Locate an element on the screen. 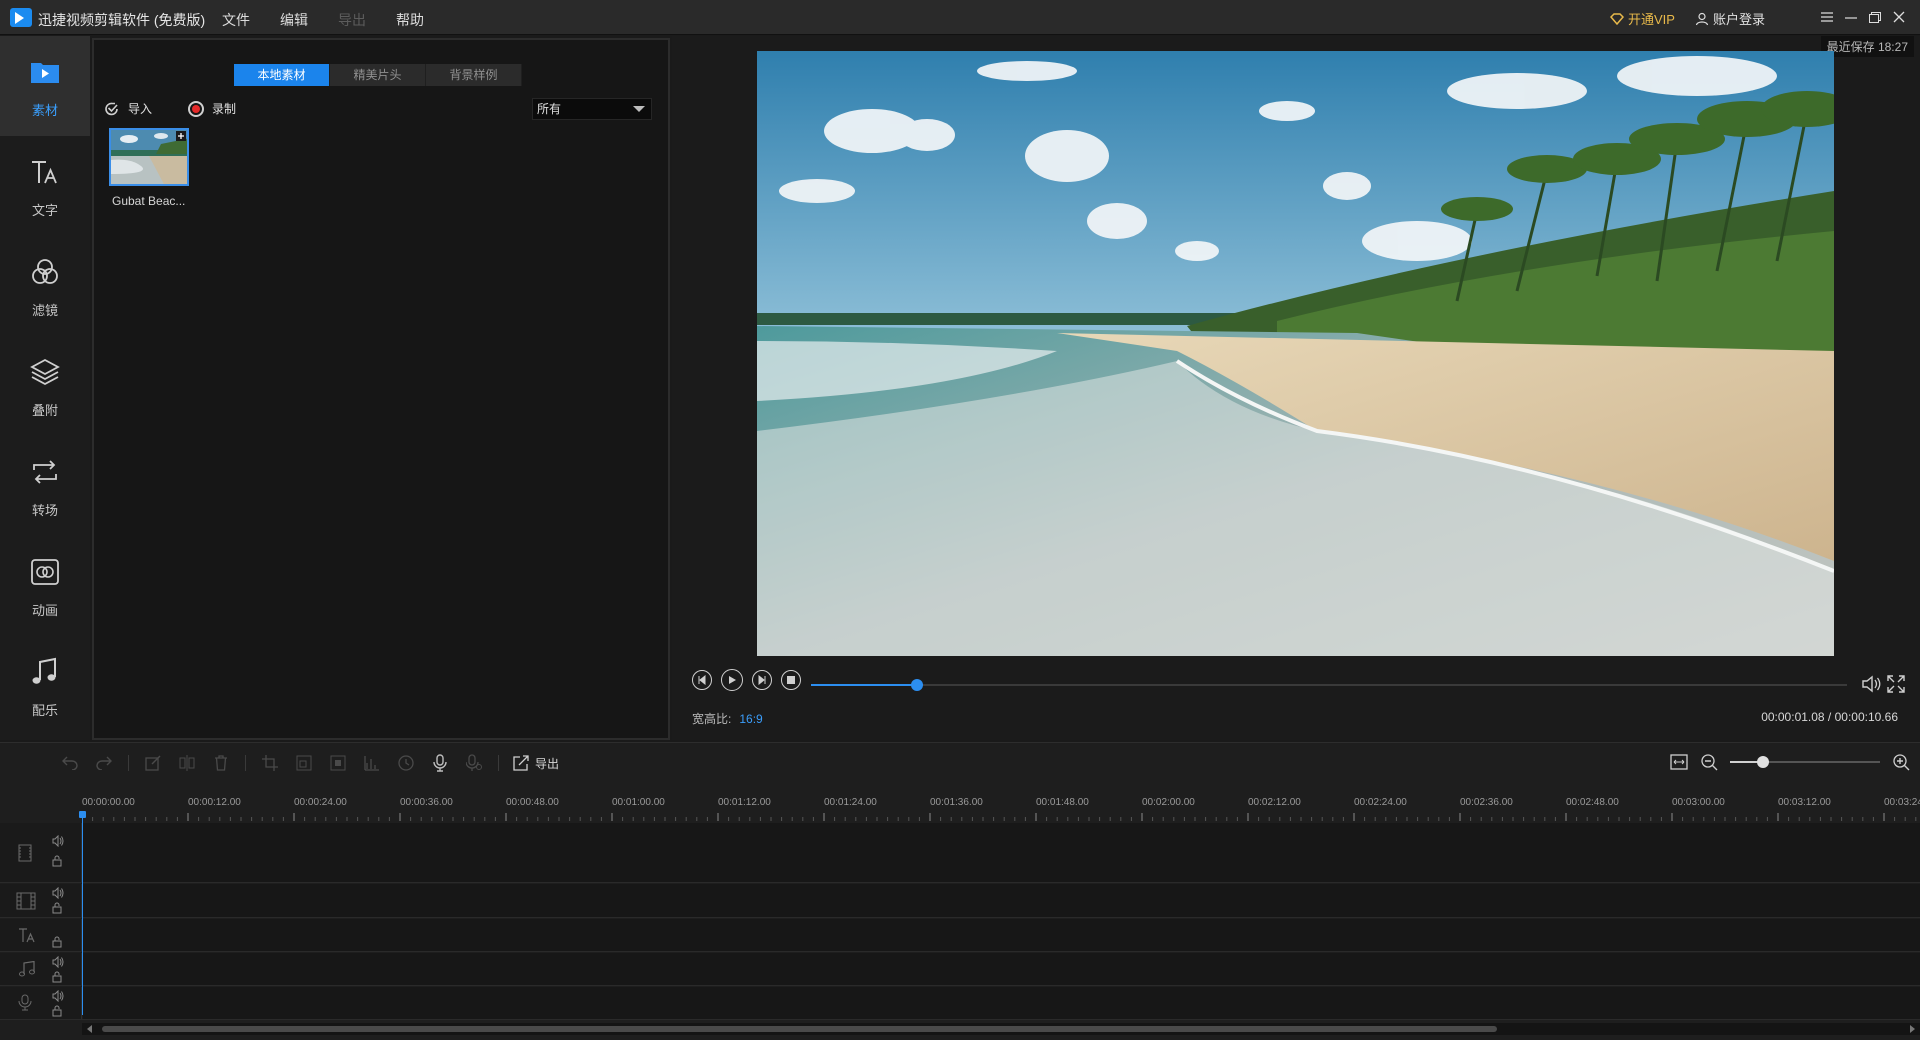  play-button is located at coordinates (732, 680).